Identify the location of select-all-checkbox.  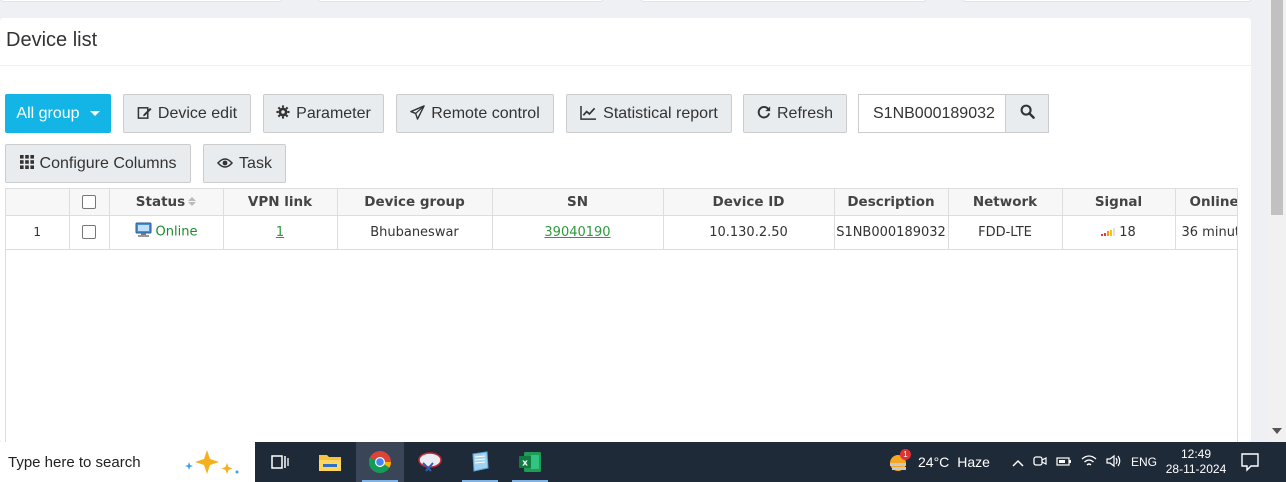
(89, 201).